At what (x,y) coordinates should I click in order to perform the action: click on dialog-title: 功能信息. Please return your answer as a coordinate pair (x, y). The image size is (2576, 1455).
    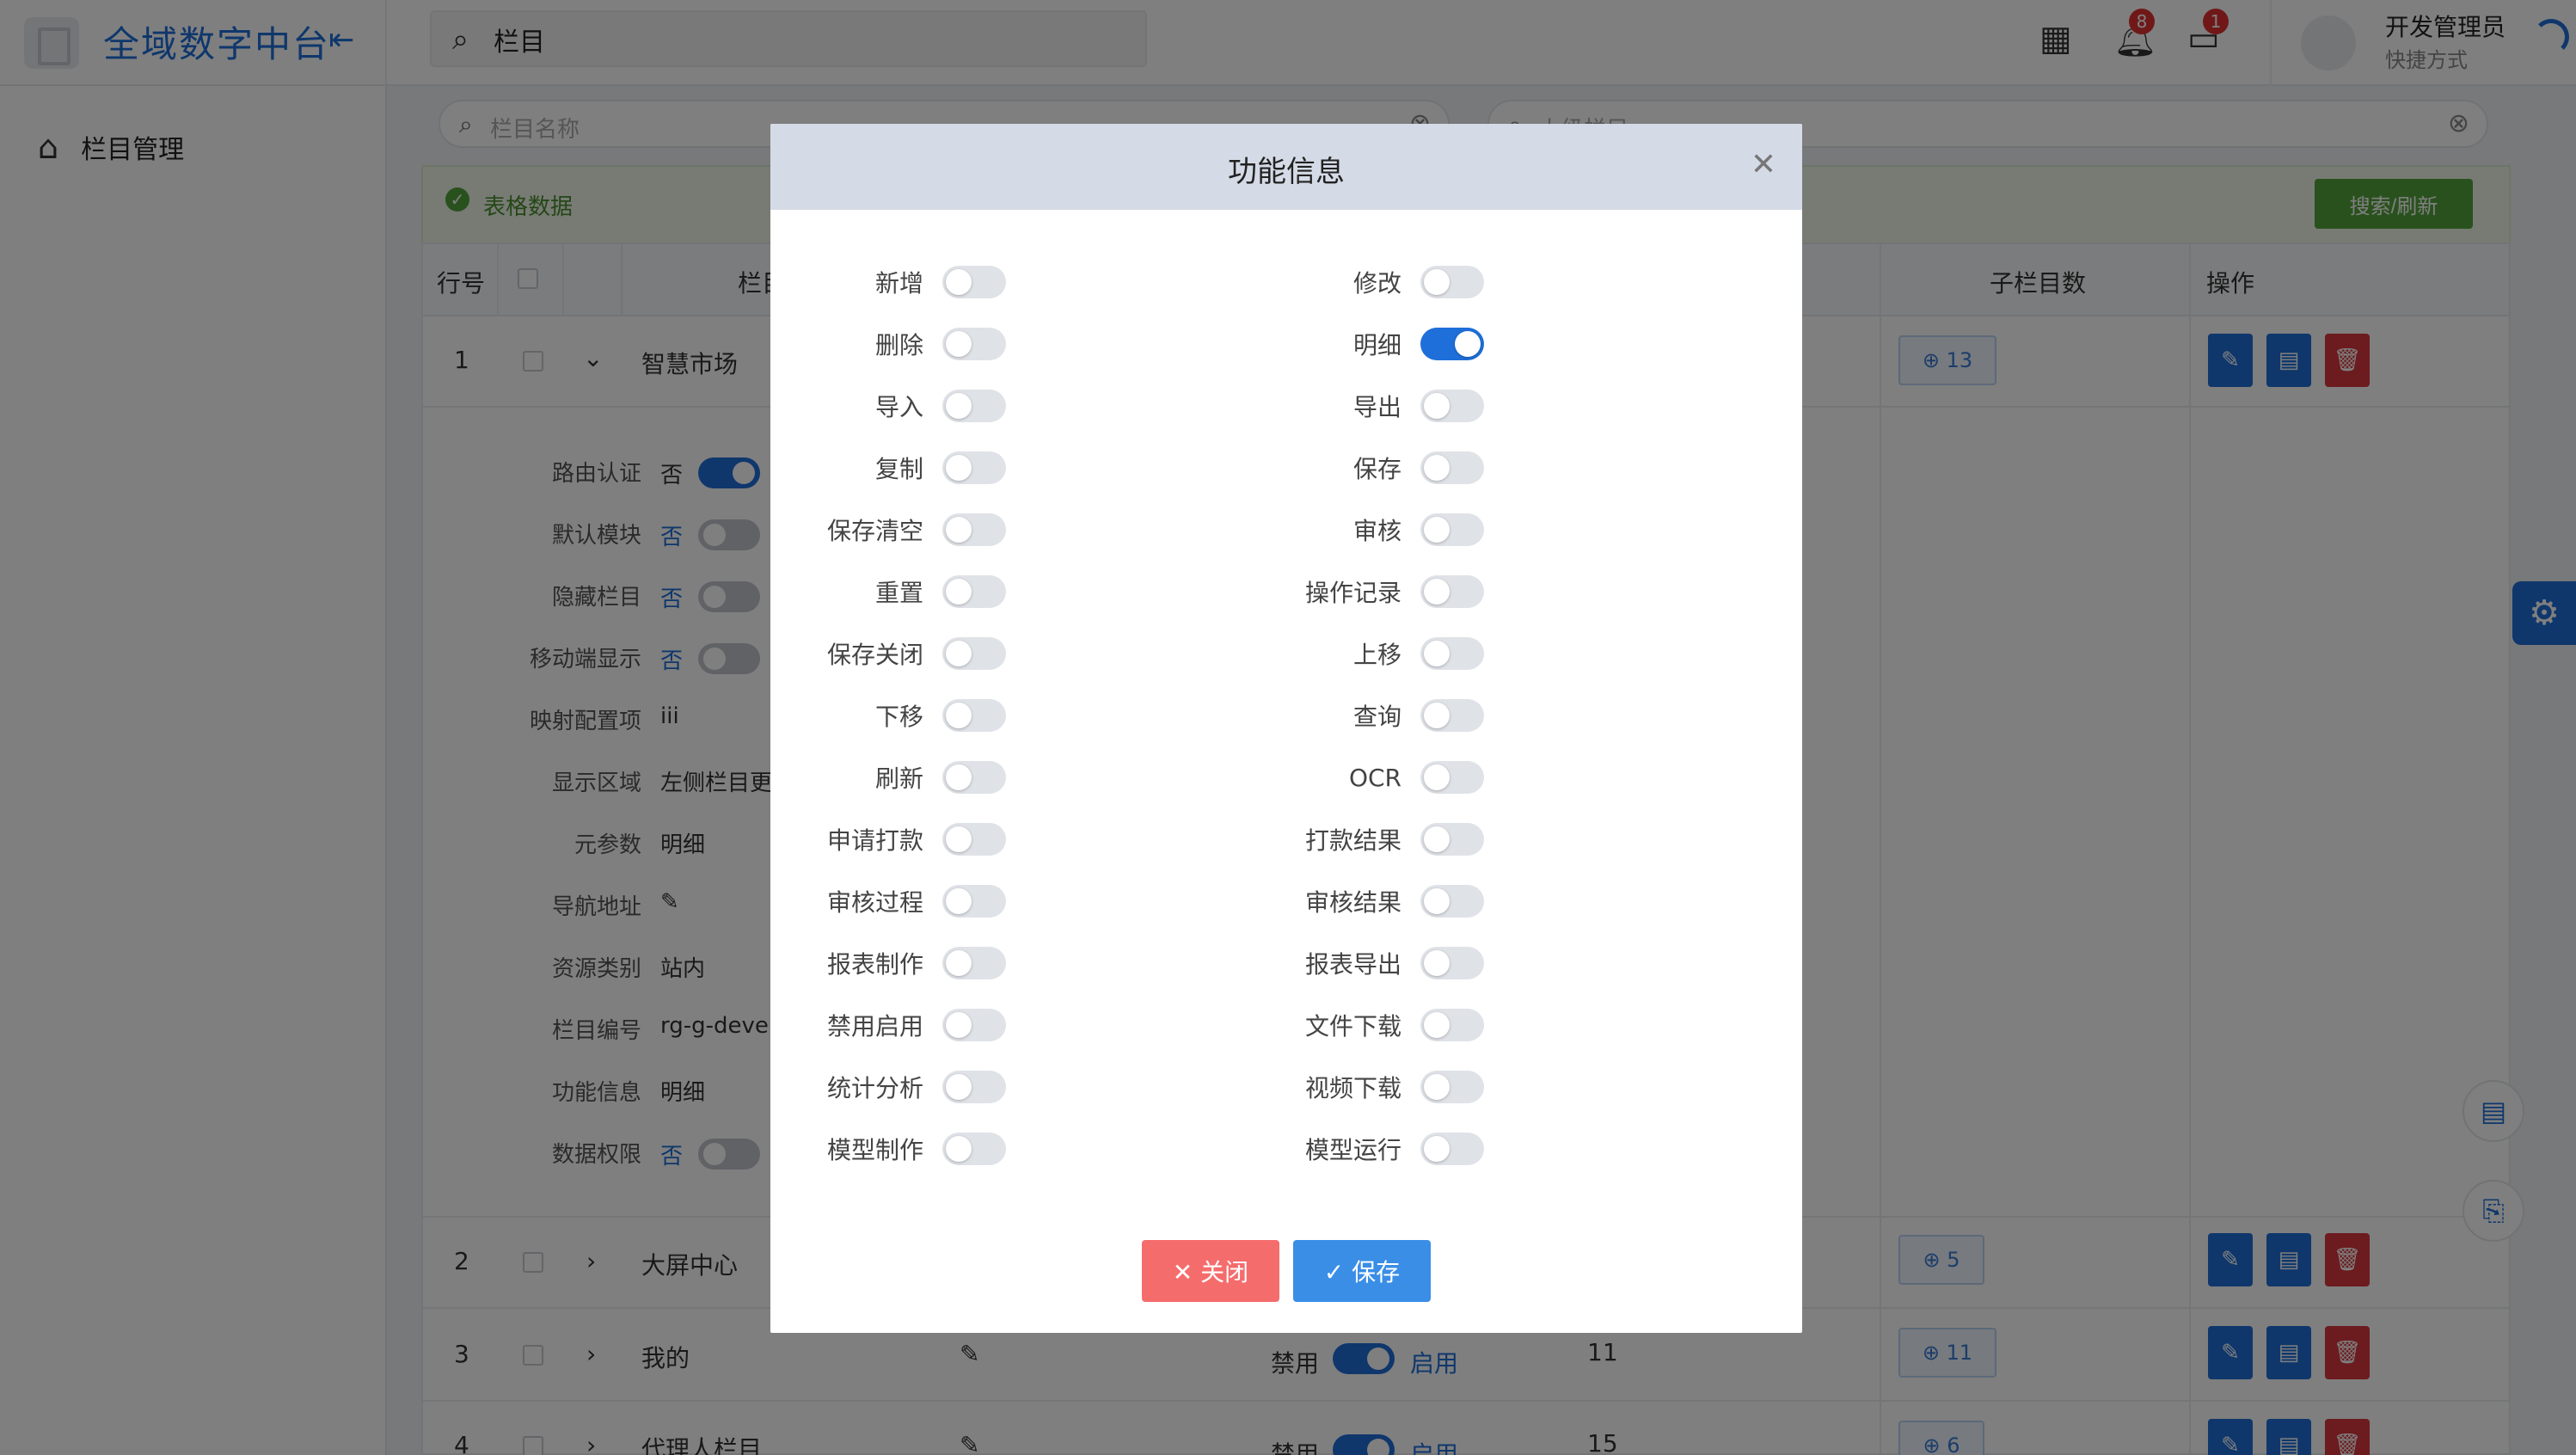
    Looking at the image, I should click on (1286, 172).